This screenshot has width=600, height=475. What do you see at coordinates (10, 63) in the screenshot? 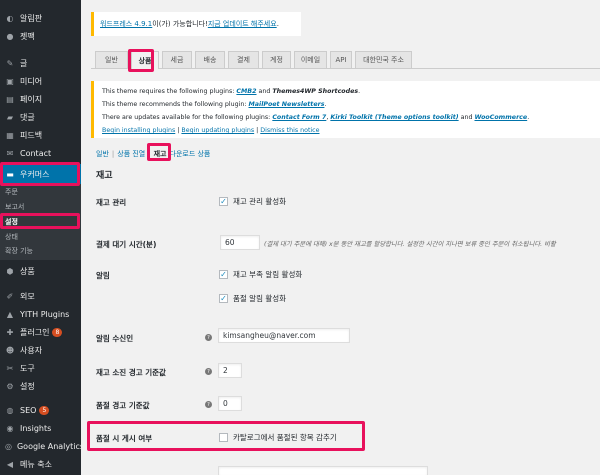
I see `pin-icon: ✎` at bounding box center [10, 63].